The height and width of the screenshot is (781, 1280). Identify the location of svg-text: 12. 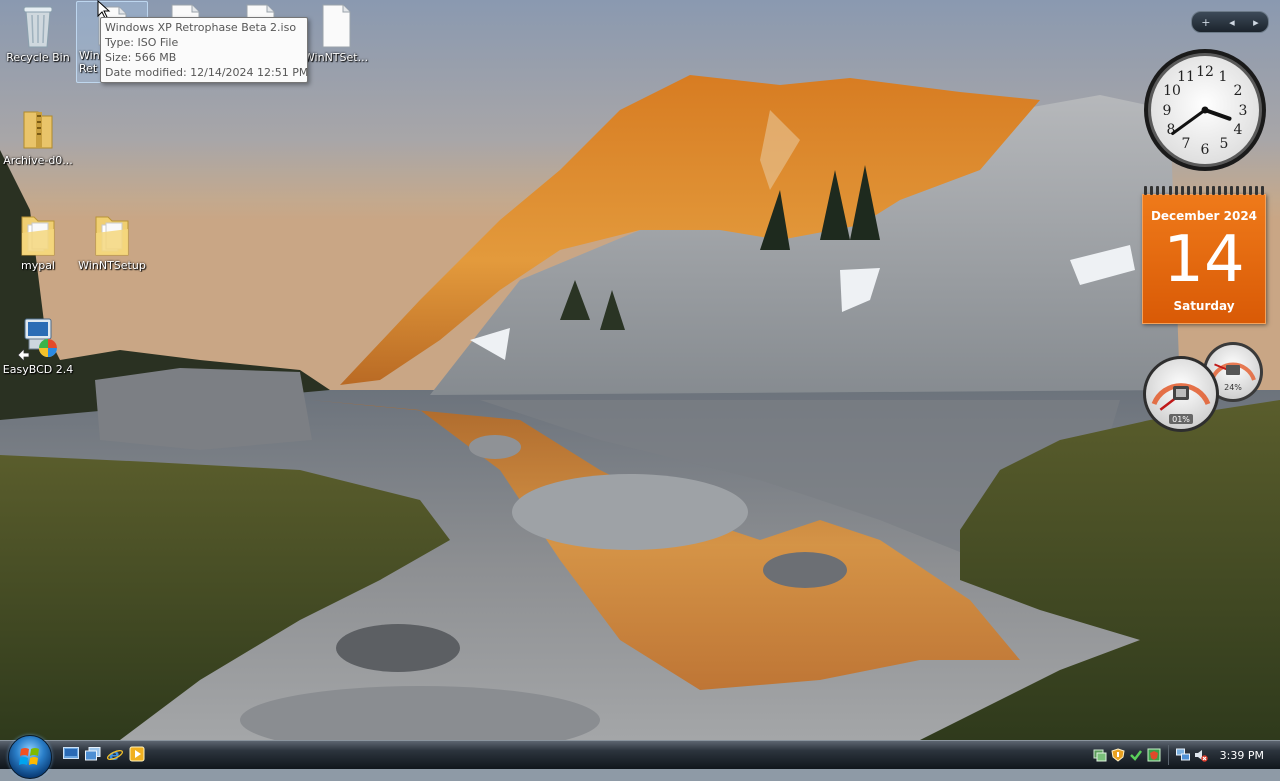
(1205, 72).